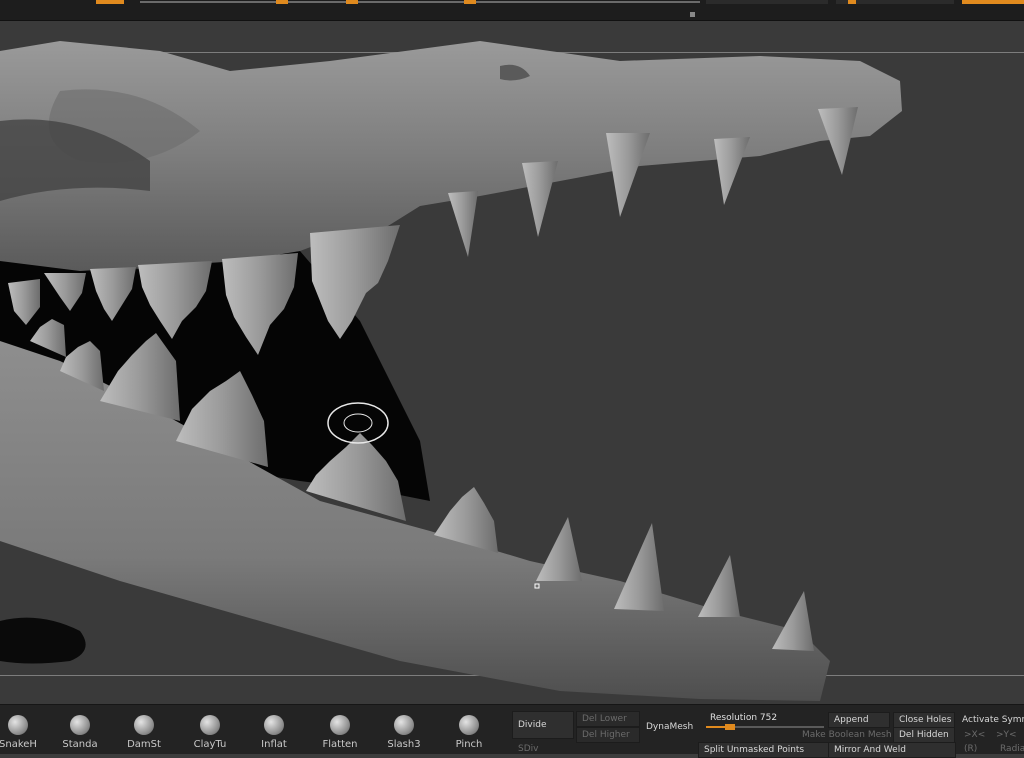  Describe the element at coordinates (210, 744) in the screenshot. I see `brush-label: ClayTu` at that location.